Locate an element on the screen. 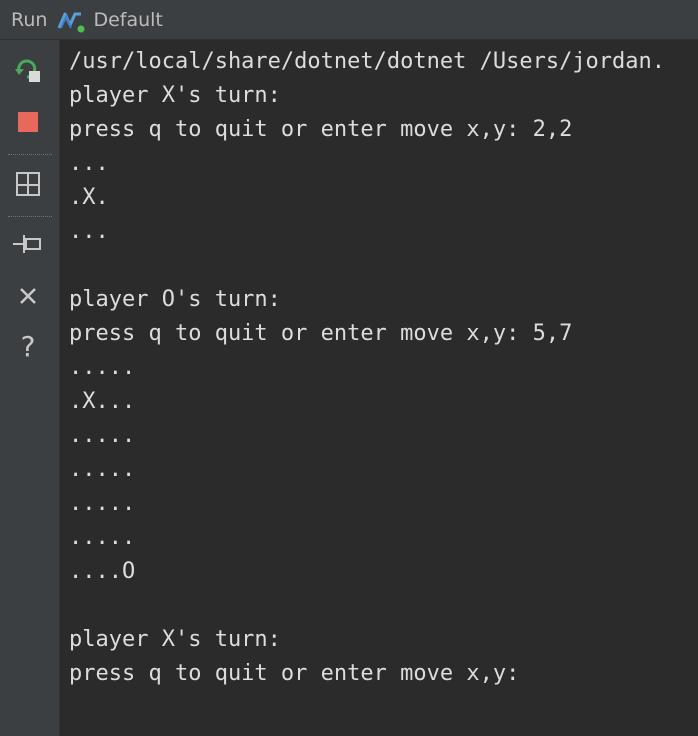  help-icon: ? is located at coordinates (28, 346).